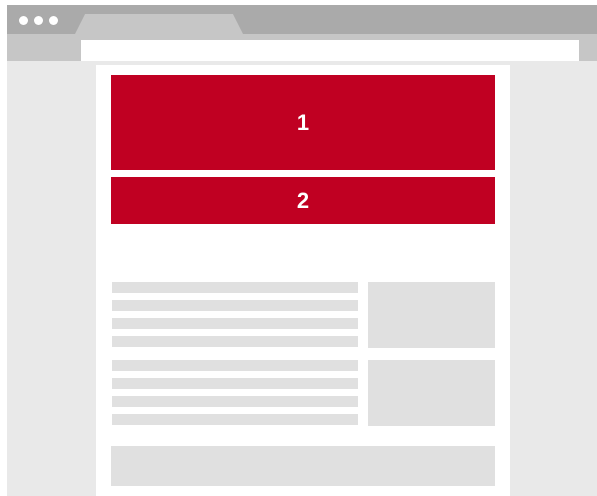 This screenshot has width=597, height=496. What do you see at coordinates (302, 19) in the screenshot?
I see `browser-title-bar` at bounding box center [302, 19].